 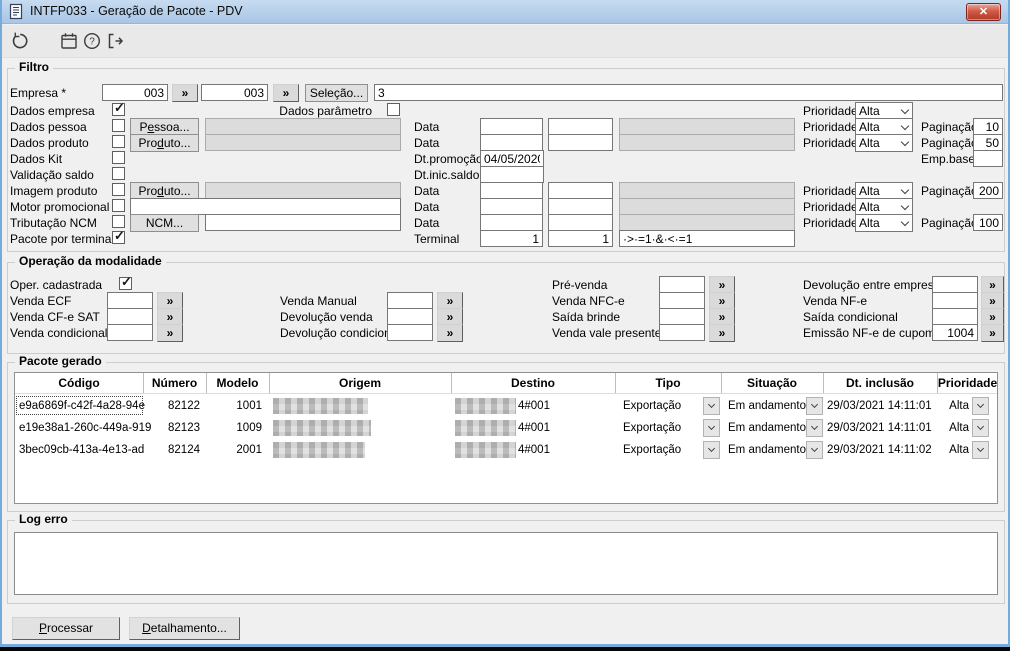 I want to click on col-header-destino: Destino, so click(x=533, y=383).